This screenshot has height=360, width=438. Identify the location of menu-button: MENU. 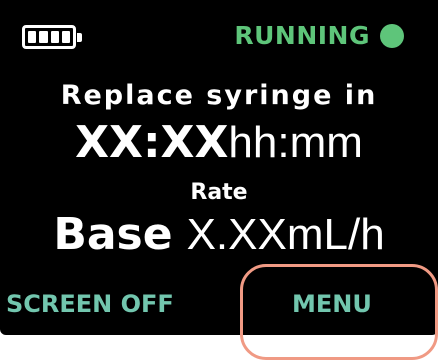
(332, 304).